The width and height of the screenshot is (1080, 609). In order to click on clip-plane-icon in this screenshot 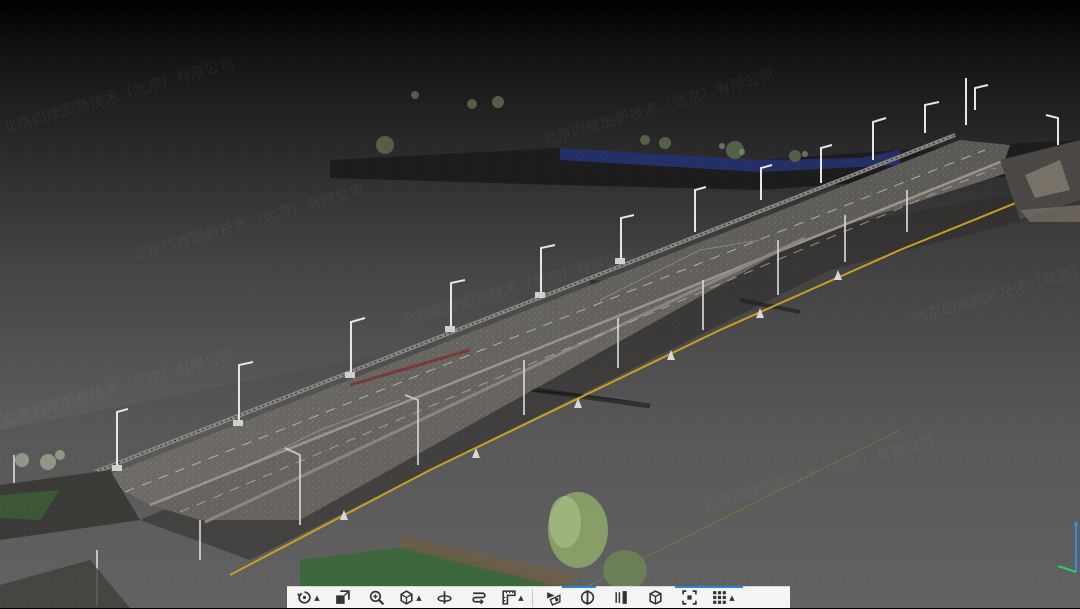, I will do `click(587, 597)`.